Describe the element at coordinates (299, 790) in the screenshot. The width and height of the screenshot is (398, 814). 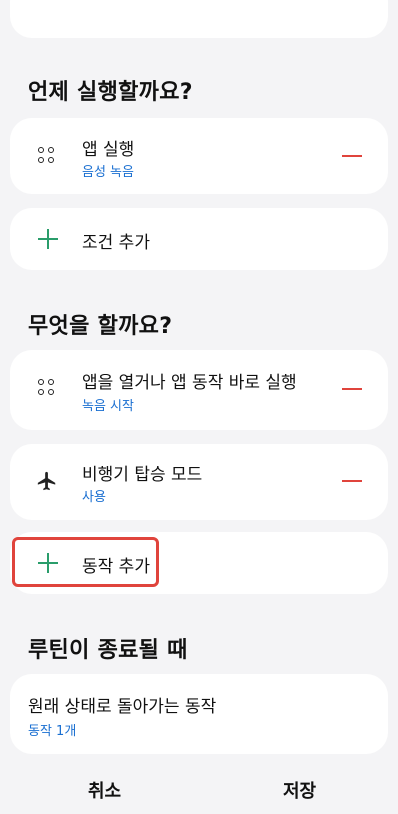
I see `save-button: 저장` at that location.